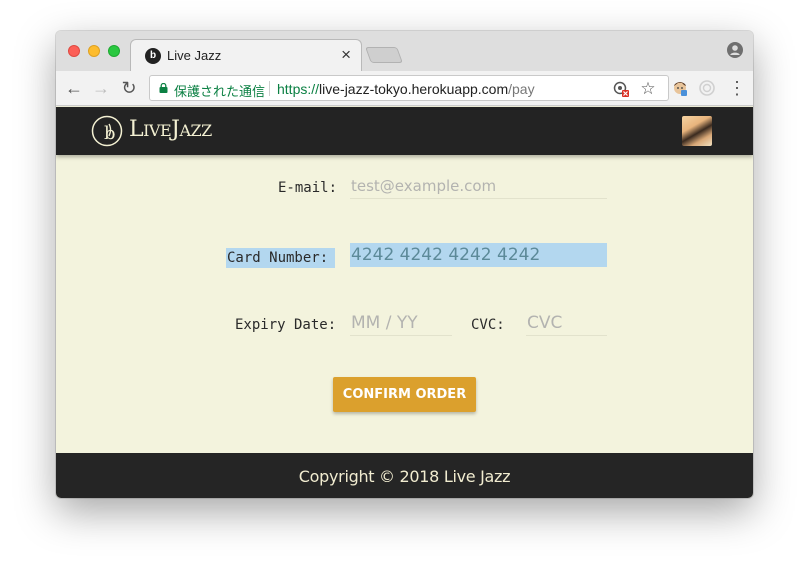  What do you see at coordinates (163, 88) in the screenshot?
I see `lock-icon` at bounding box center [163, 88].